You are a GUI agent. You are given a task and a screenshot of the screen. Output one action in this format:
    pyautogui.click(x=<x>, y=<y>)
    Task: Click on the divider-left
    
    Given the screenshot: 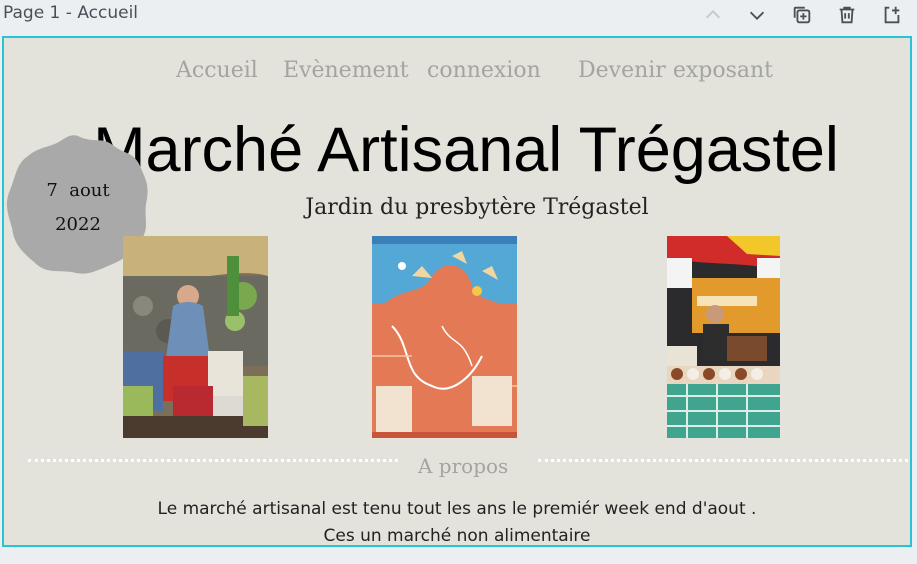 What is the action you would take?
    pyautogui.click(x=213, y=460)
    